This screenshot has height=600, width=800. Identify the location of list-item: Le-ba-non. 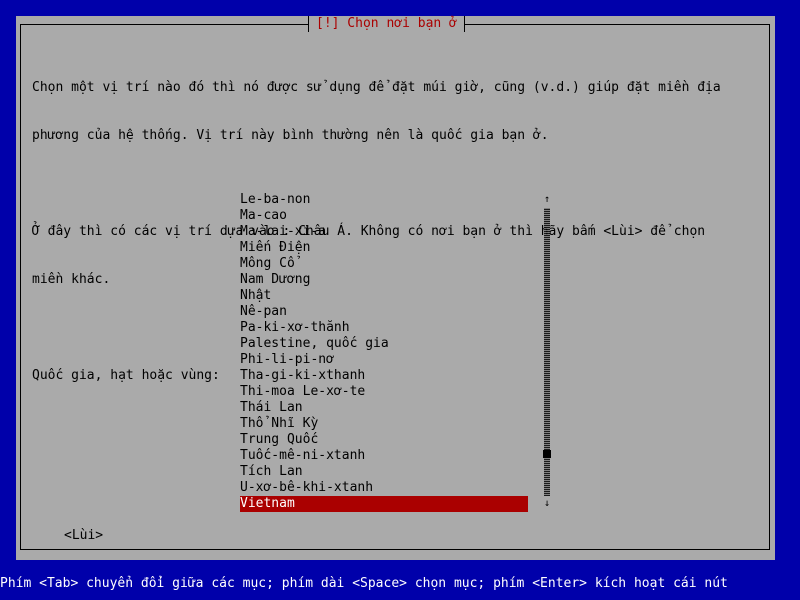
(384, 200).